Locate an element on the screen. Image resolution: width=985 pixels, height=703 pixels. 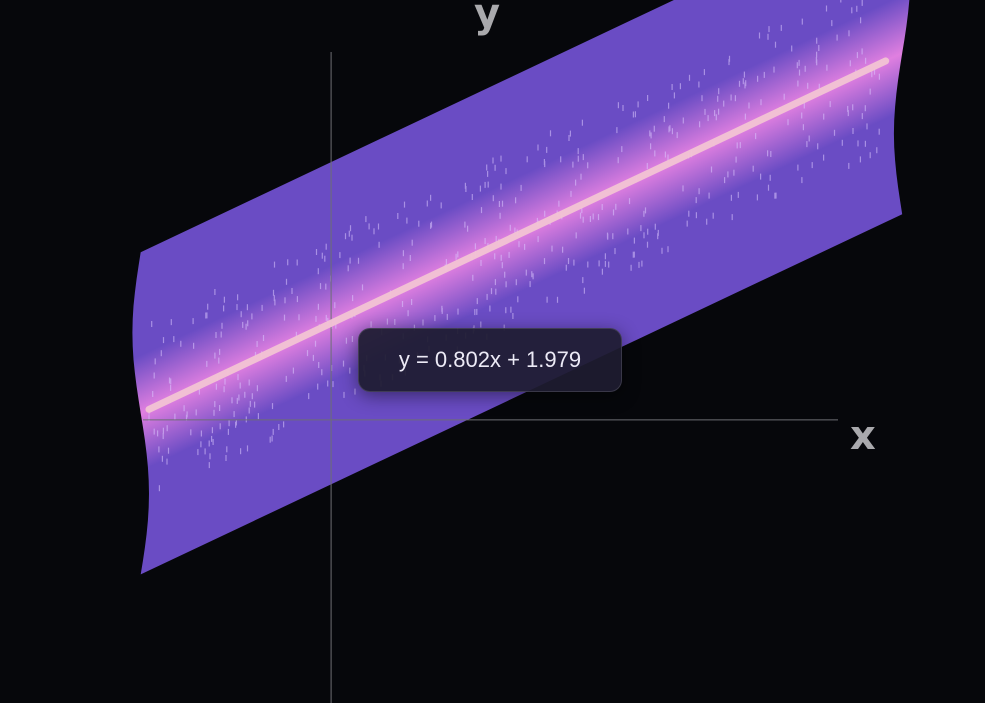
y-axis-title: y is located at coordinates (487, 18).